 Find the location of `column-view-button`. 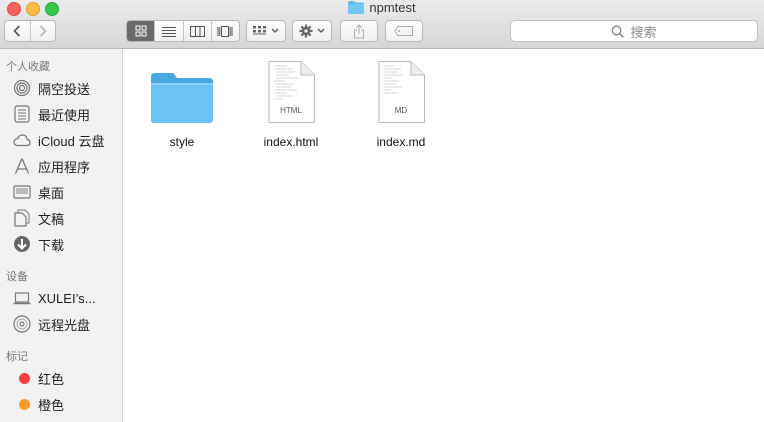

column-view-button is located at coordinates (196, 31).